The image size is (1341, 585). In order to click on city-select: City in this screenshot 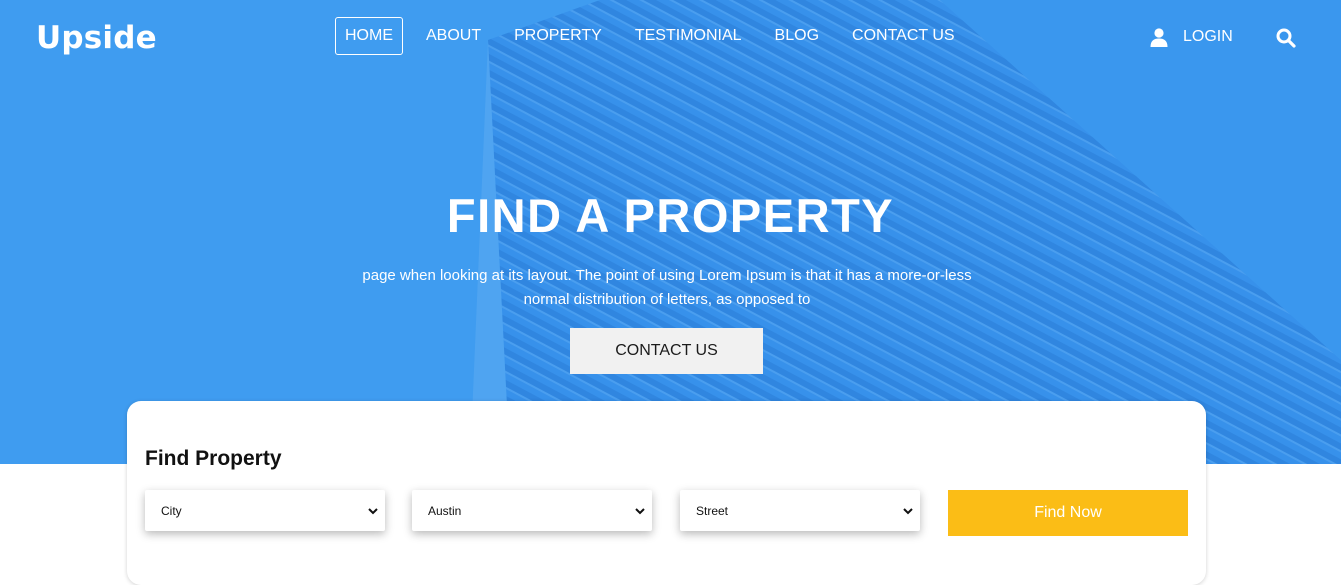, I will do `click(265, 510)`.